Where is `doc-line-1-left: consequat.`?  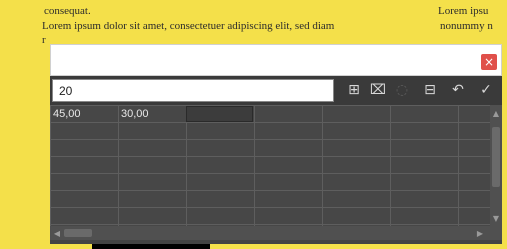 doc-line-1-left: consequat. is located at coordinates (67, 11).